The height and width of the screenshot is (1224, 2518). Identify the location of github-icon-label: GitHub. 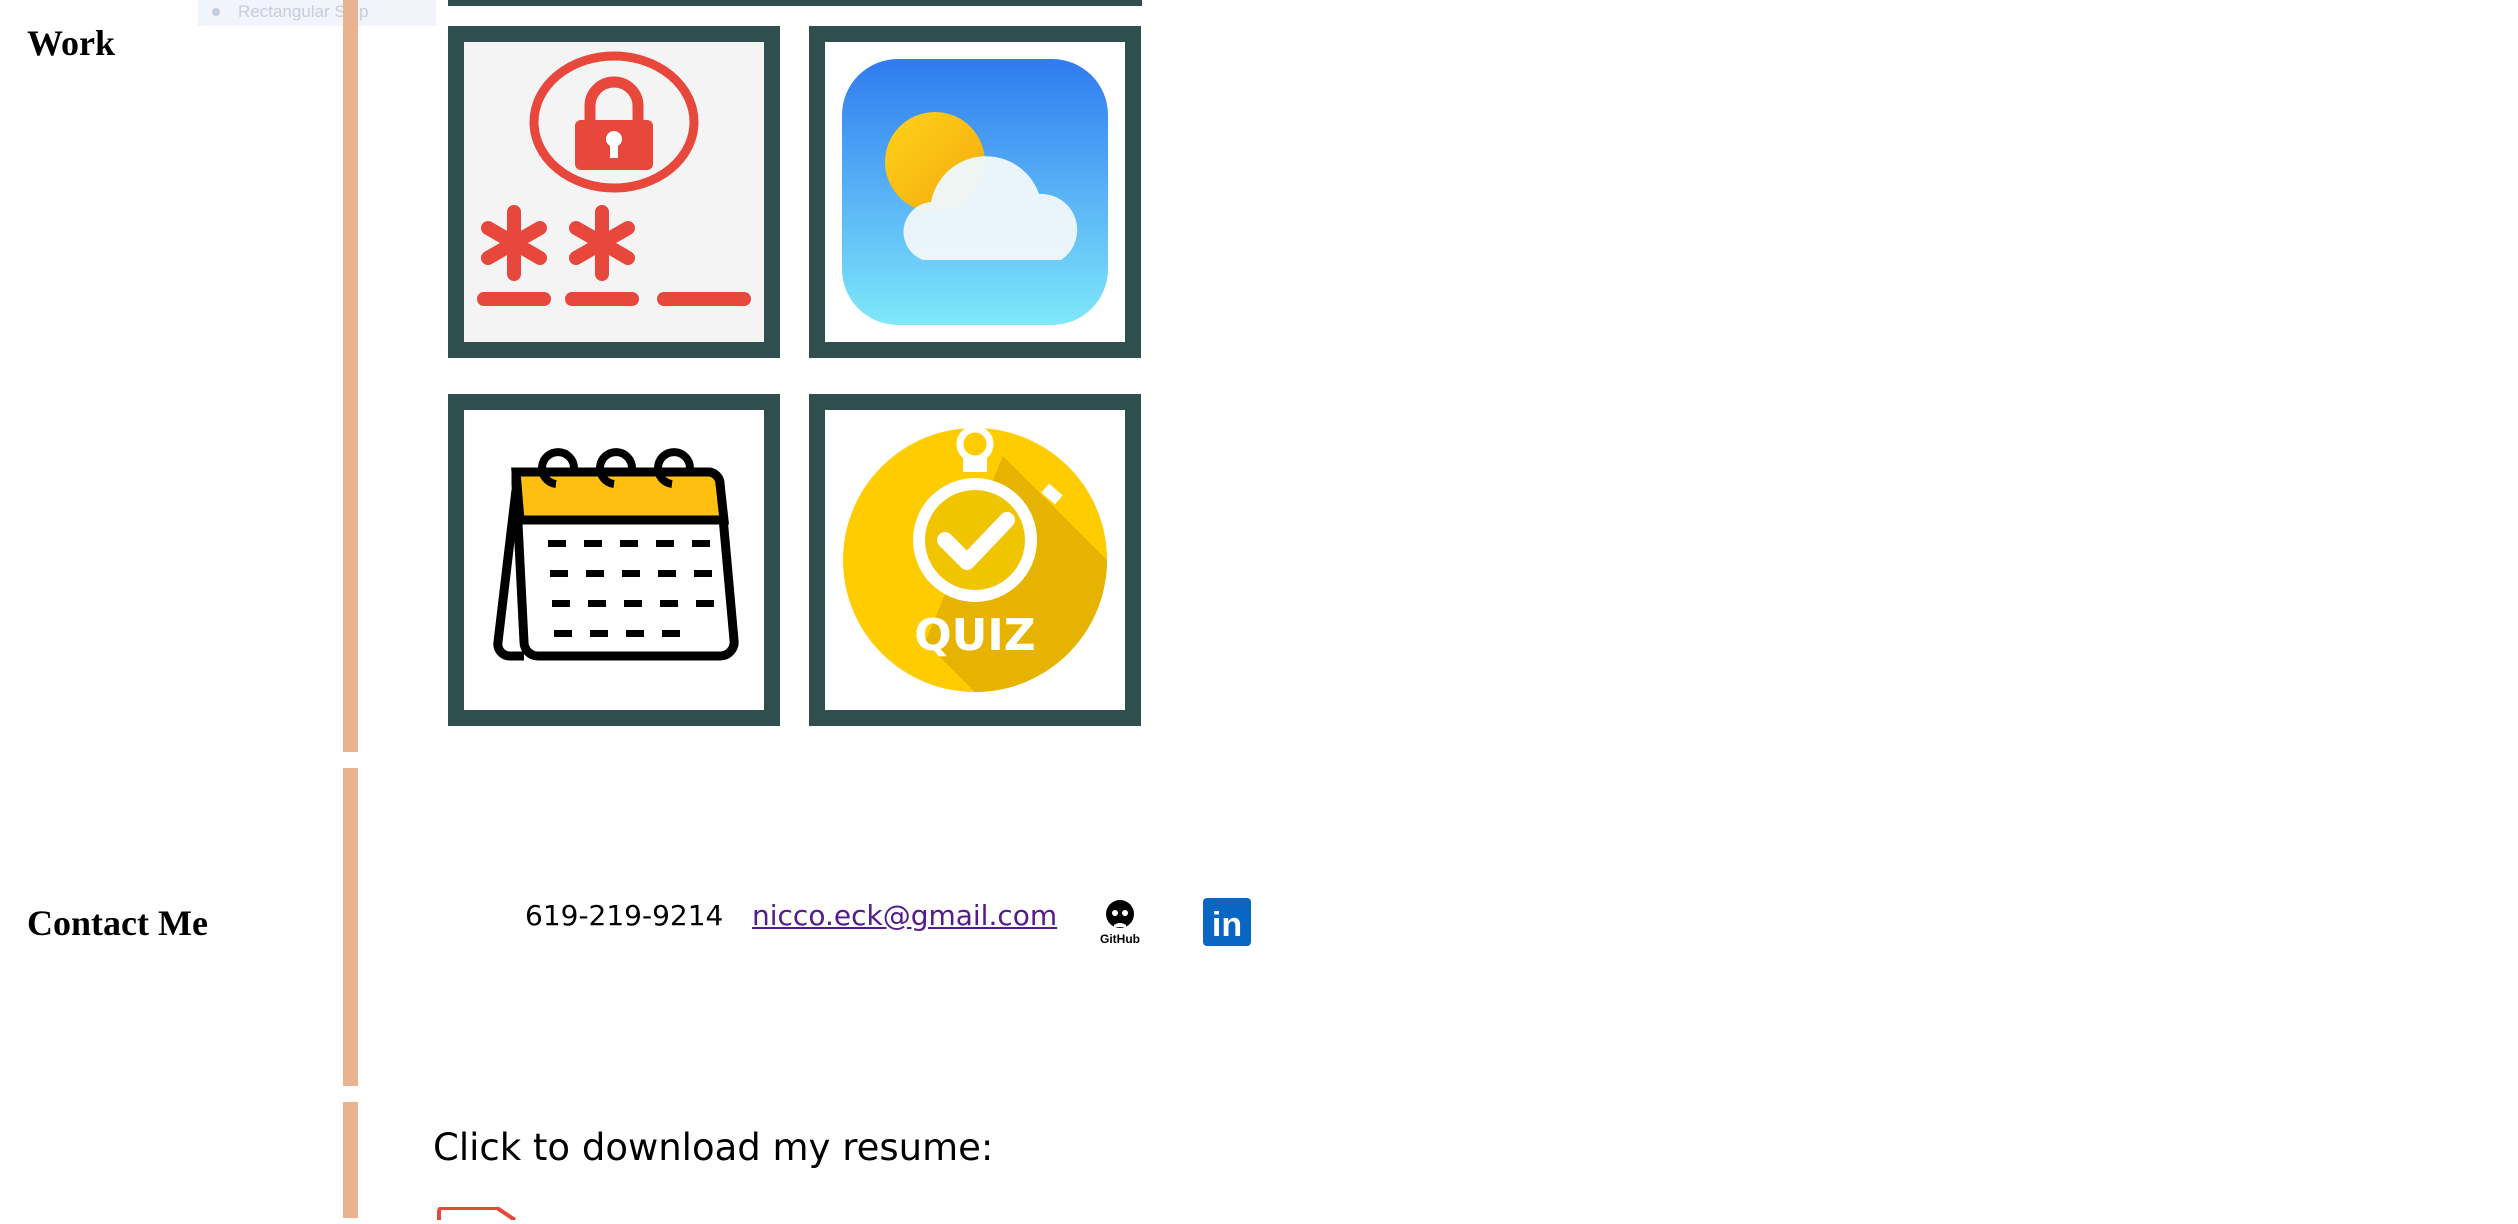
(1120, 938).